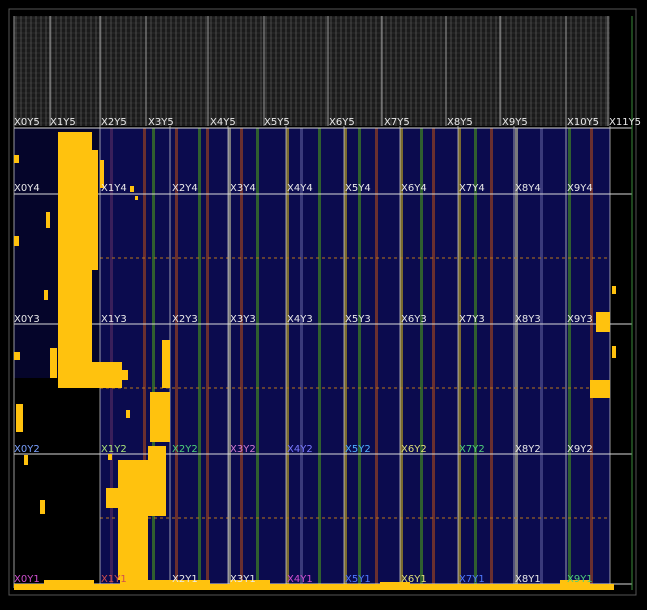  Describe the element at coordinates (358, 579) in the screenshot. I see `clock-region-label: X5Y1` at that location.